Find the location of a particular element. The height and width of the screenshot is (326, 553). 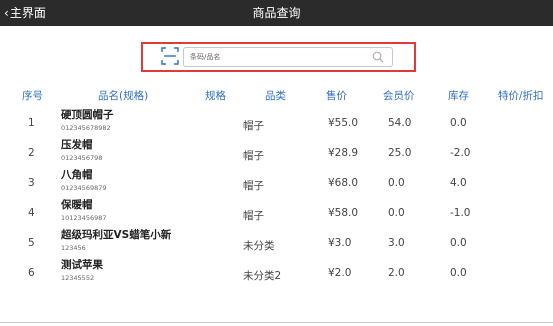

header-index: 序号 is located at coordinates (32, 96).